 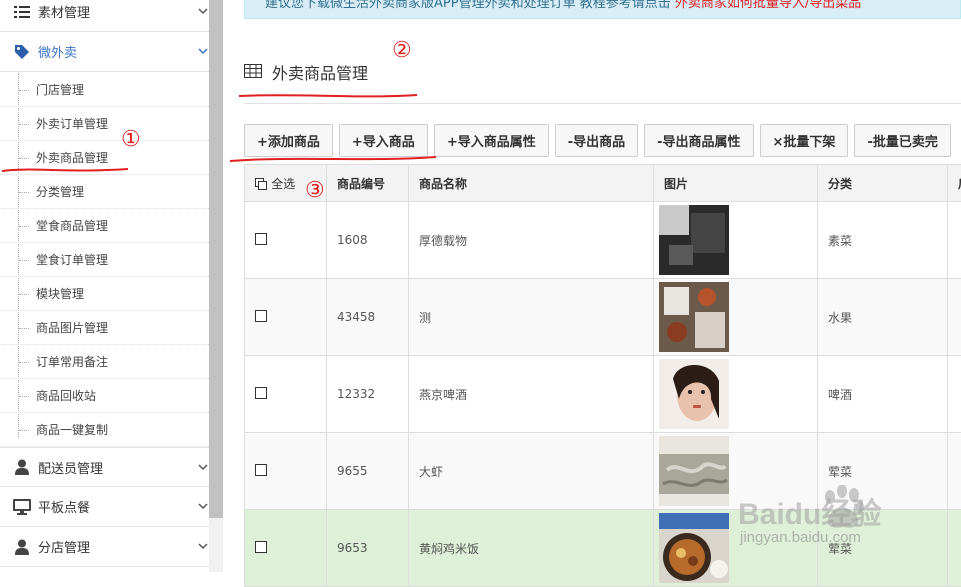 I want to click on monitor-icon, so click(x=22, y=507).